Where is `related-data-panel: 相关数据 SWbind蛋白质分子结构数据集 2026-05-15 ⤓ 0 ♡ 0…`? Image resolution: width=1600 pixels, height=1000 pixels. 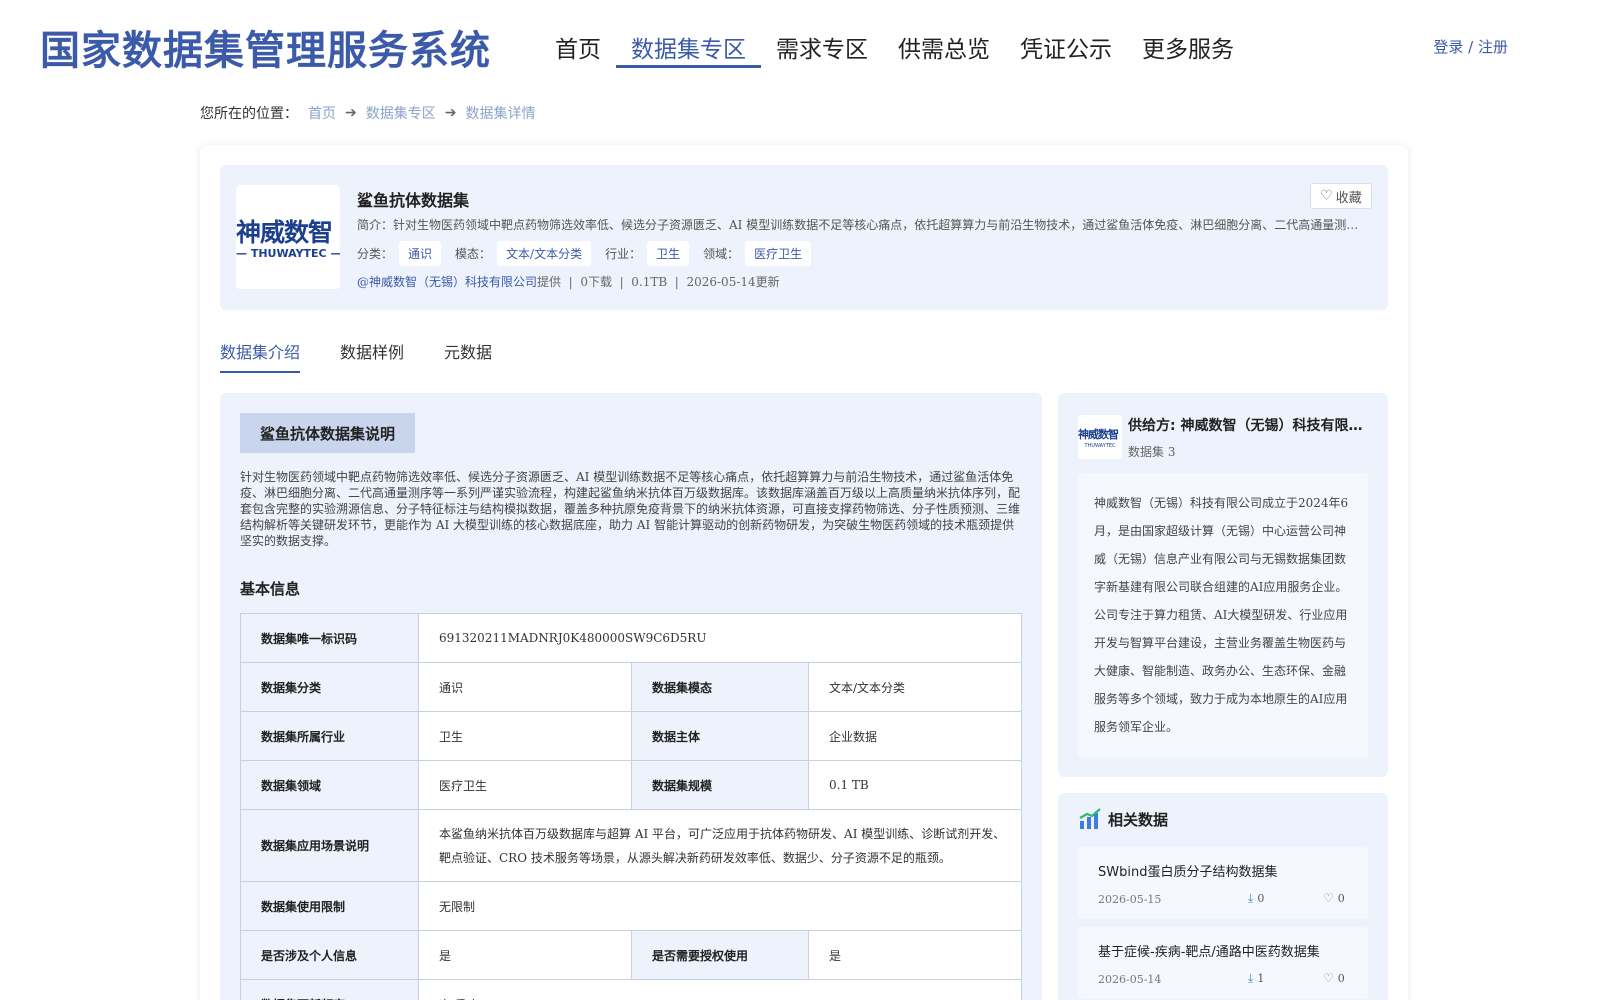 related-data-panel: 相关数据 SWbind蛋白质分子结构数据集 2026-05-15 ⤓ 0 ♡ 0… is located at coordinates (1223, 896).